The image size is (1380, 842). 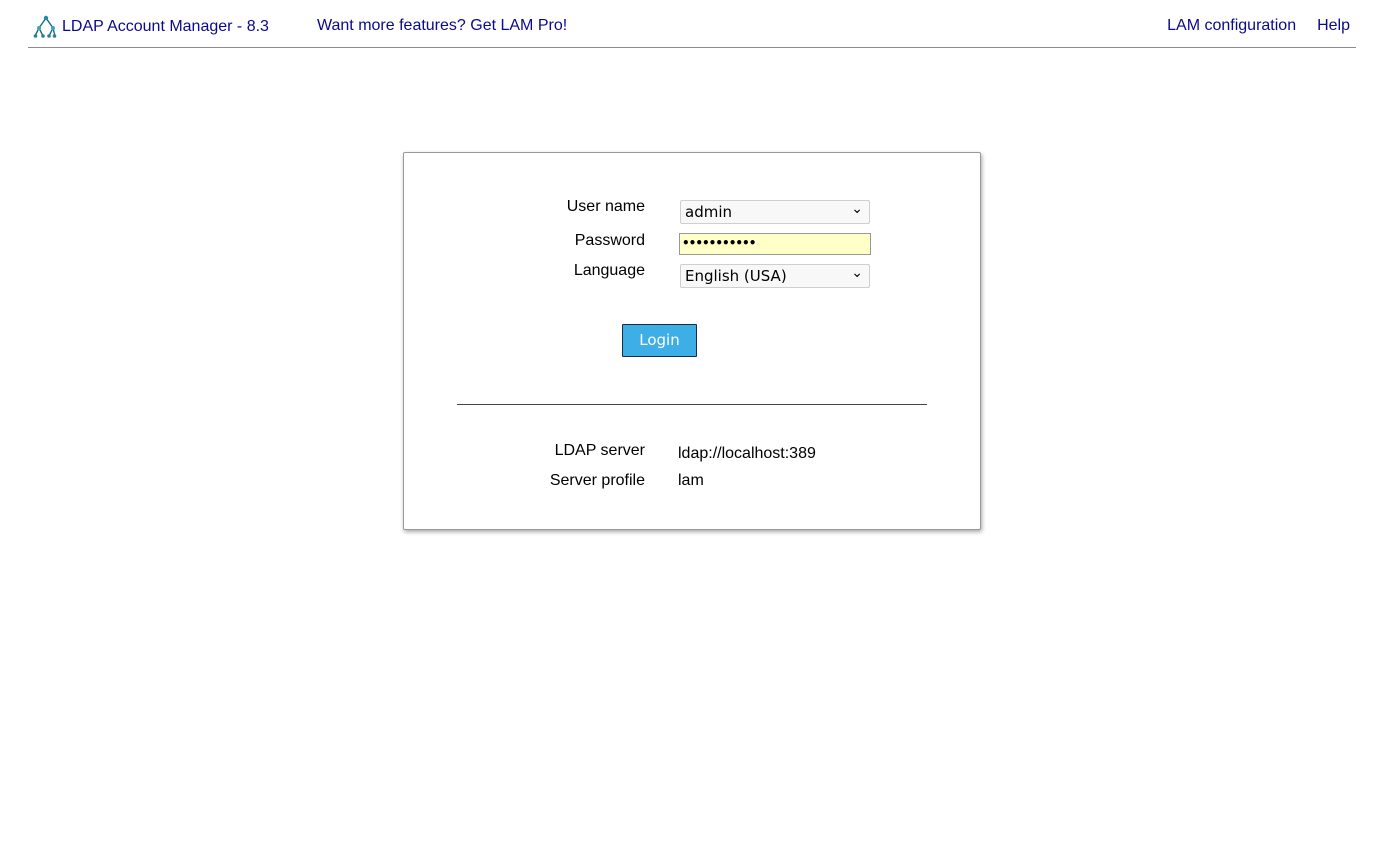 What do you see at coordinates (165, 26) in the screenshot?
I see `app-title: LDAP Account Manager - 8.3` at bounding box center [165, 26].